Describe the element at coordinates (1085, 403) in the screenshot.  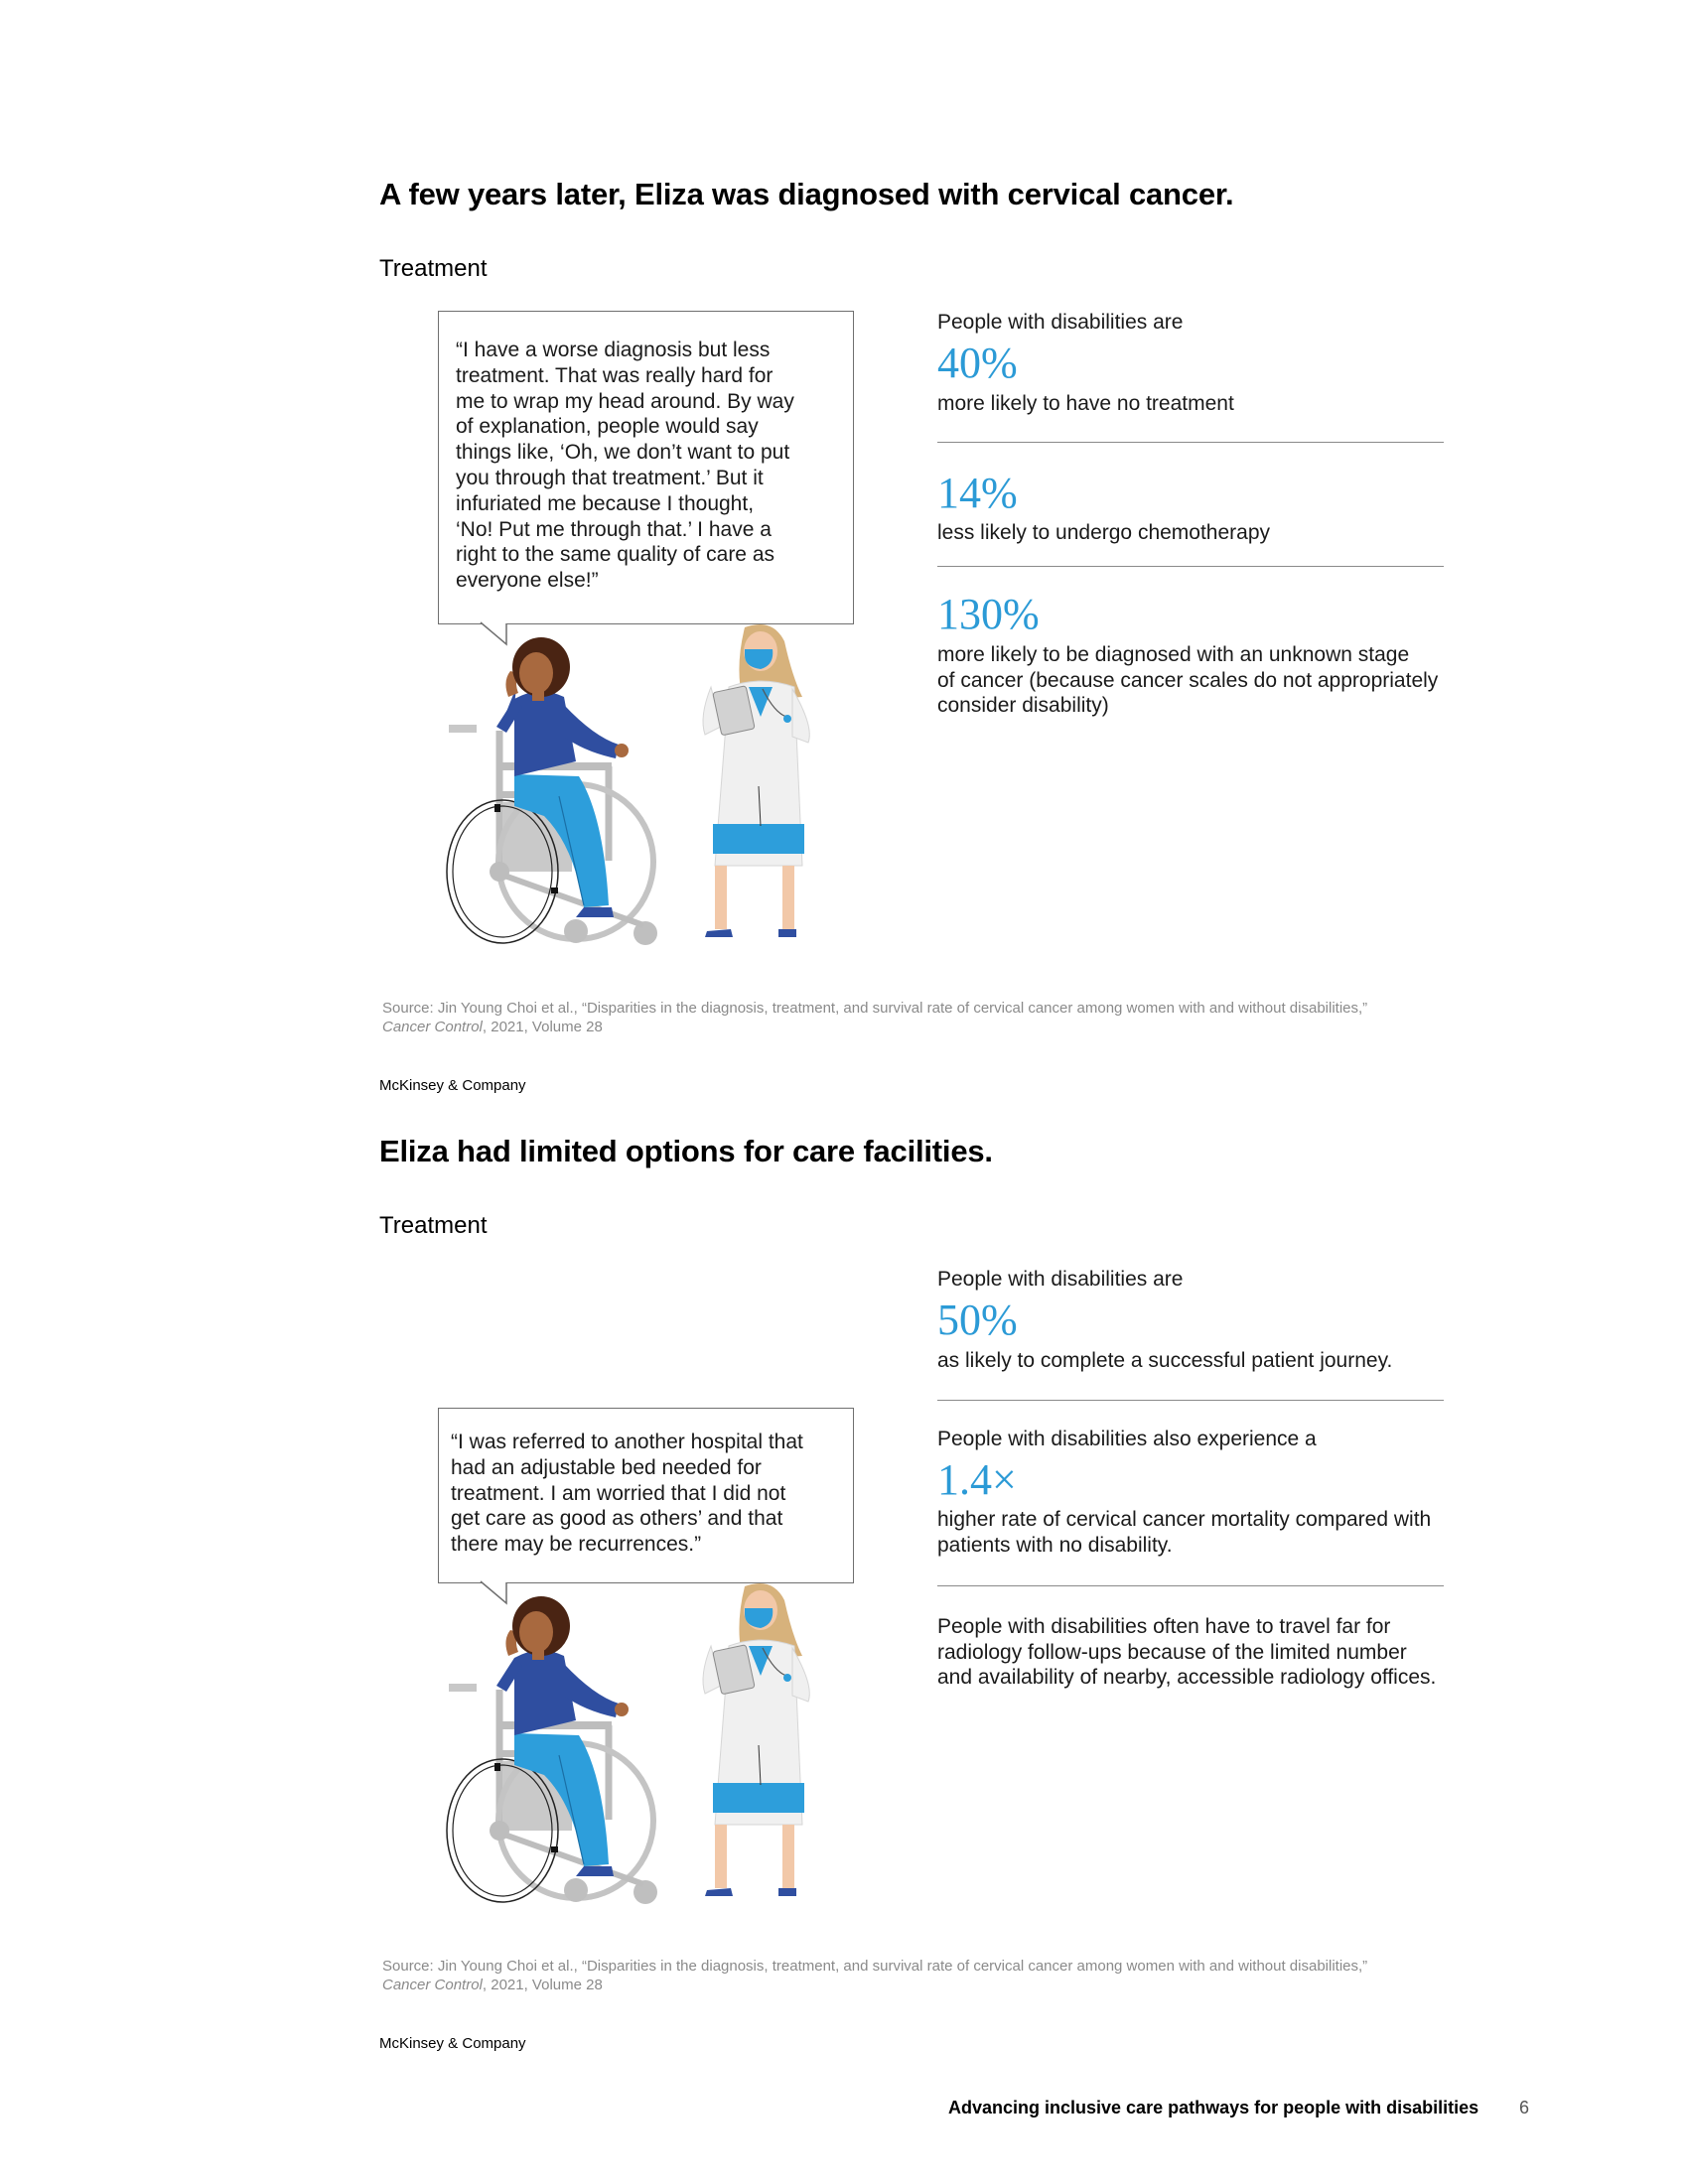
I see `section1-stat1-label: more likely to have no treatment` at that location.